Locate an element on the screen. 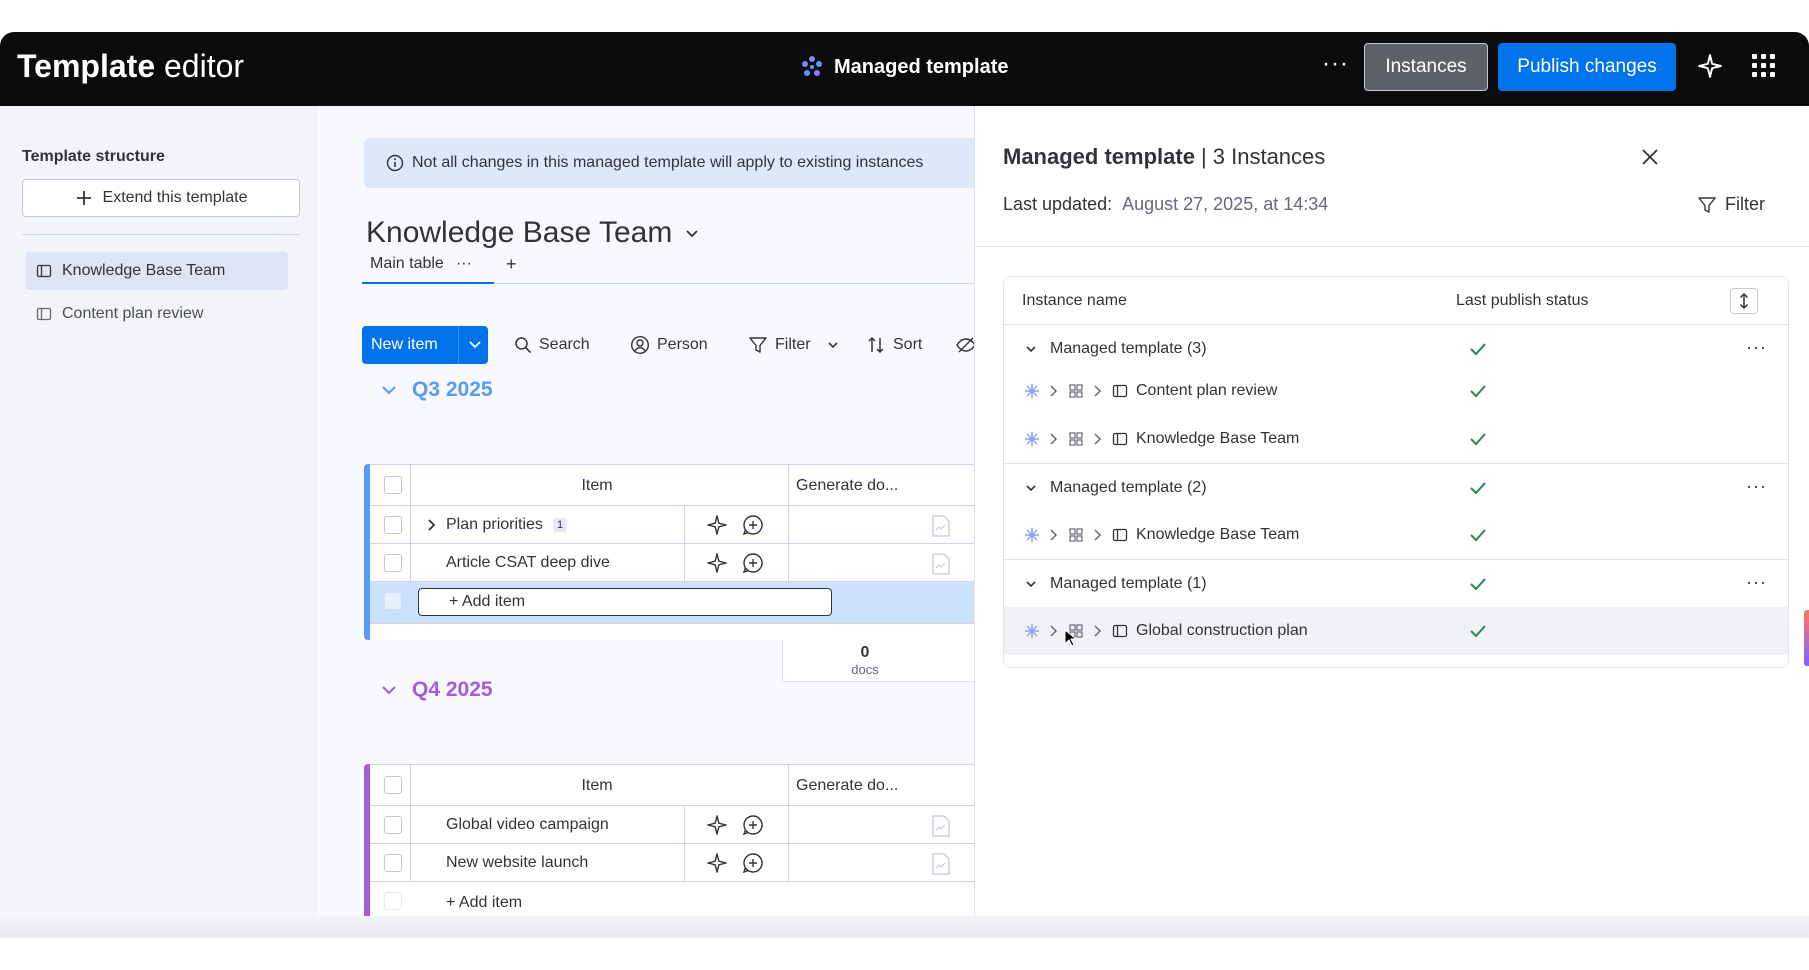 This screenshot has height=970, width=1809. search-button: Search is located at coordinates (552, 345).